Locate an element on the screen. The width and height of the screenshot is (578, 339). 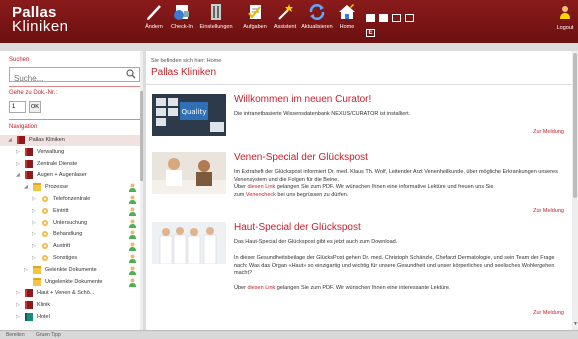
article-heading: Haut-Special der Glückspost is located at coordinates (297, 227).